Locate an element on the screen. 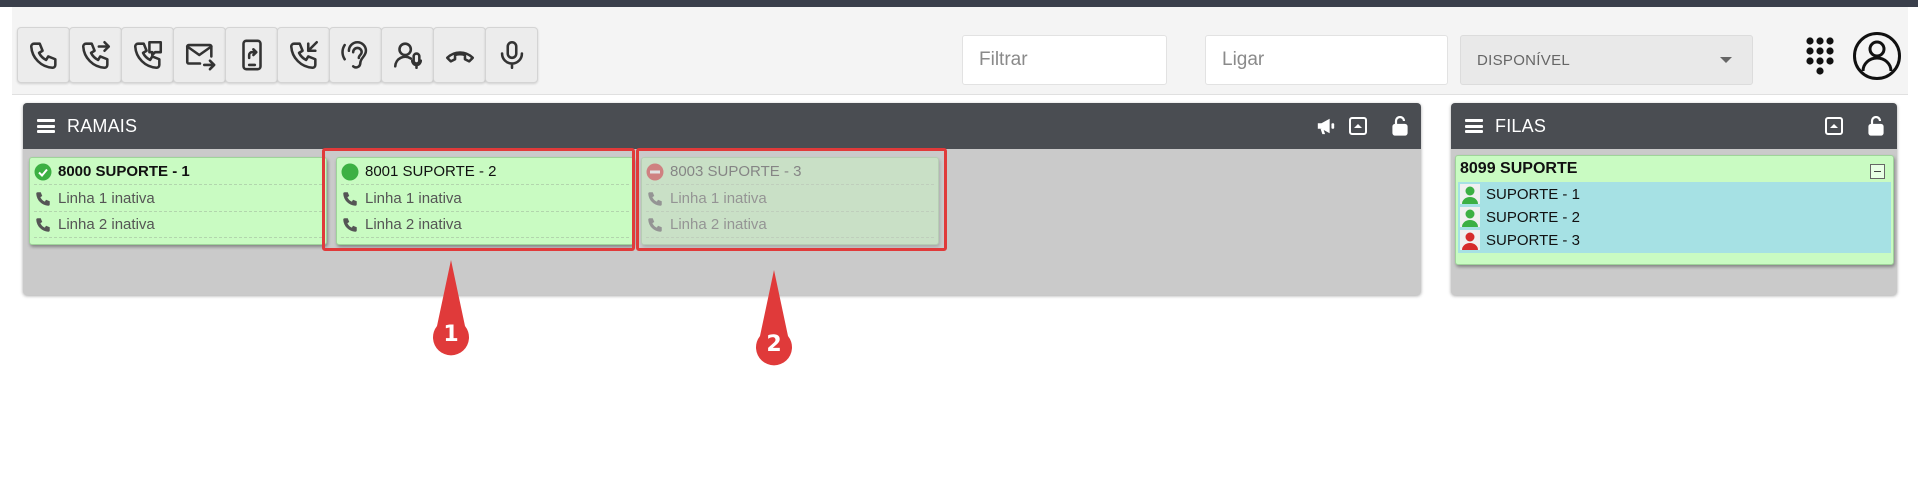  microphone-button is located at coordinates (511, 55).